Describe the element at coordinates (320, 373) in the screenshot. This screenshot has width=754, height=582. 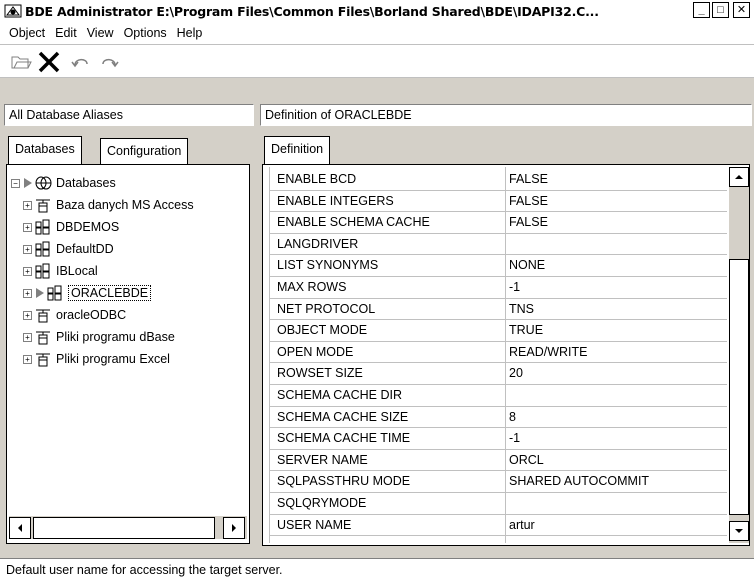
I see `property-name: ROWSET SIZE` at that location.